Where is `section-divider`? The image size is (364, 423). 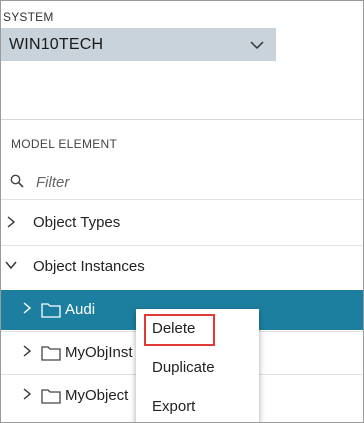
section-divider is located at coordinates (182, 119).